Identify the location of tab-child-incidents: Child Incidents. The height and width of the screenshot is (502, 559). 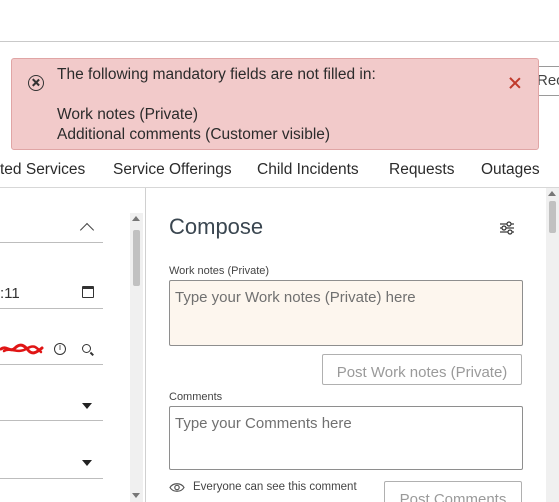
(308, 170).